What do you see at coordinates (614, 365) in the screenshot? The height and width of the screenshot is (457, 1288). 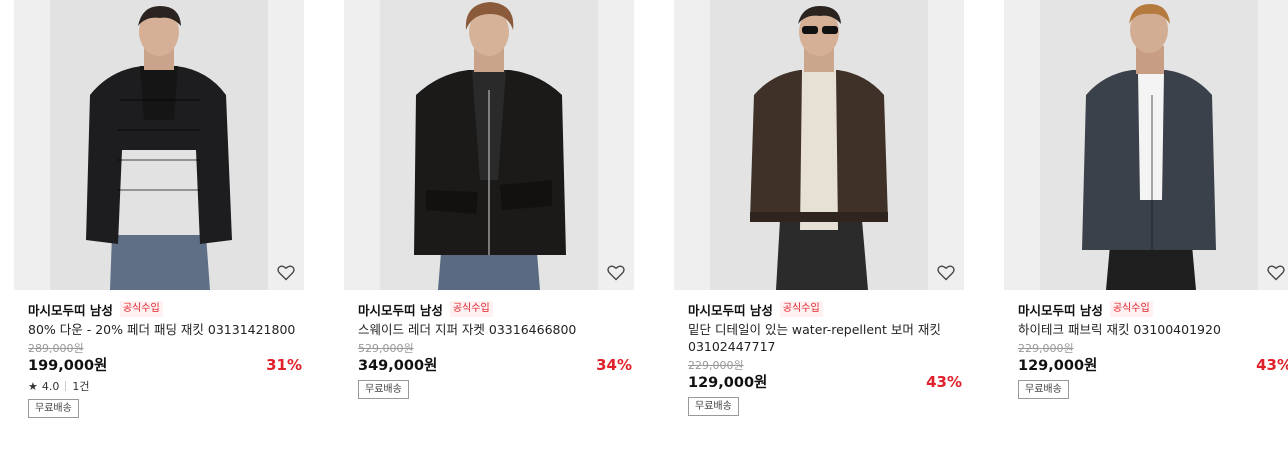 I see `discount-rate: 34%` at bounding box center [614, 365].